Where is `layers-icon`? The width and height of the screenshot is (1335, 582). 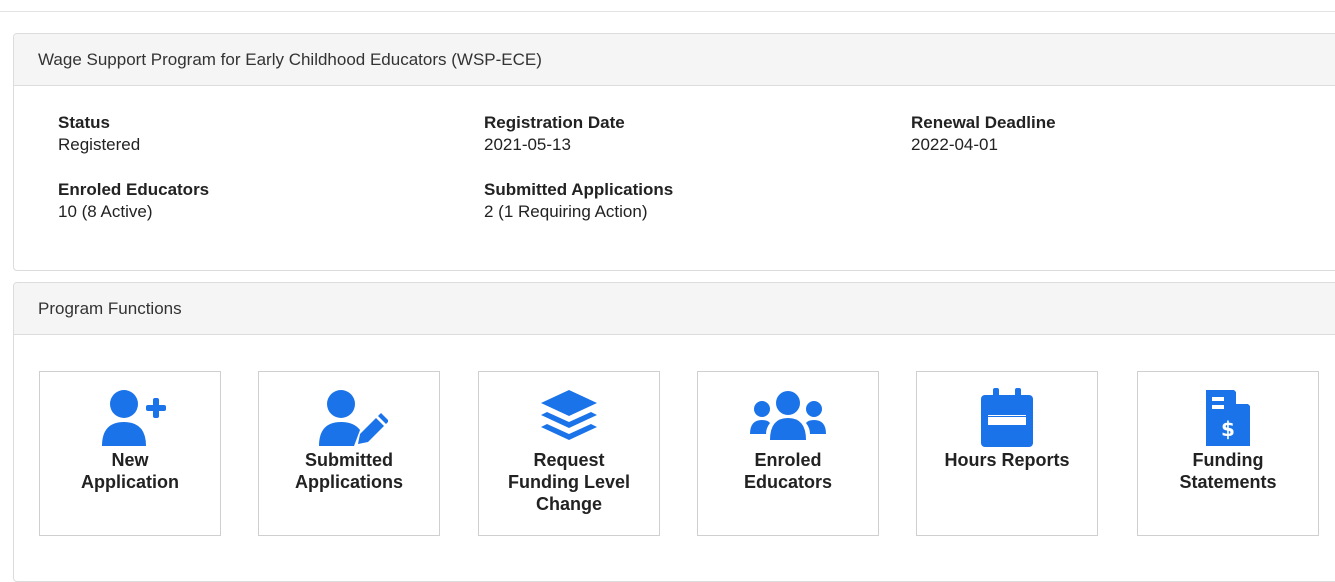 layers-icon is located at coordinates (569, 415).